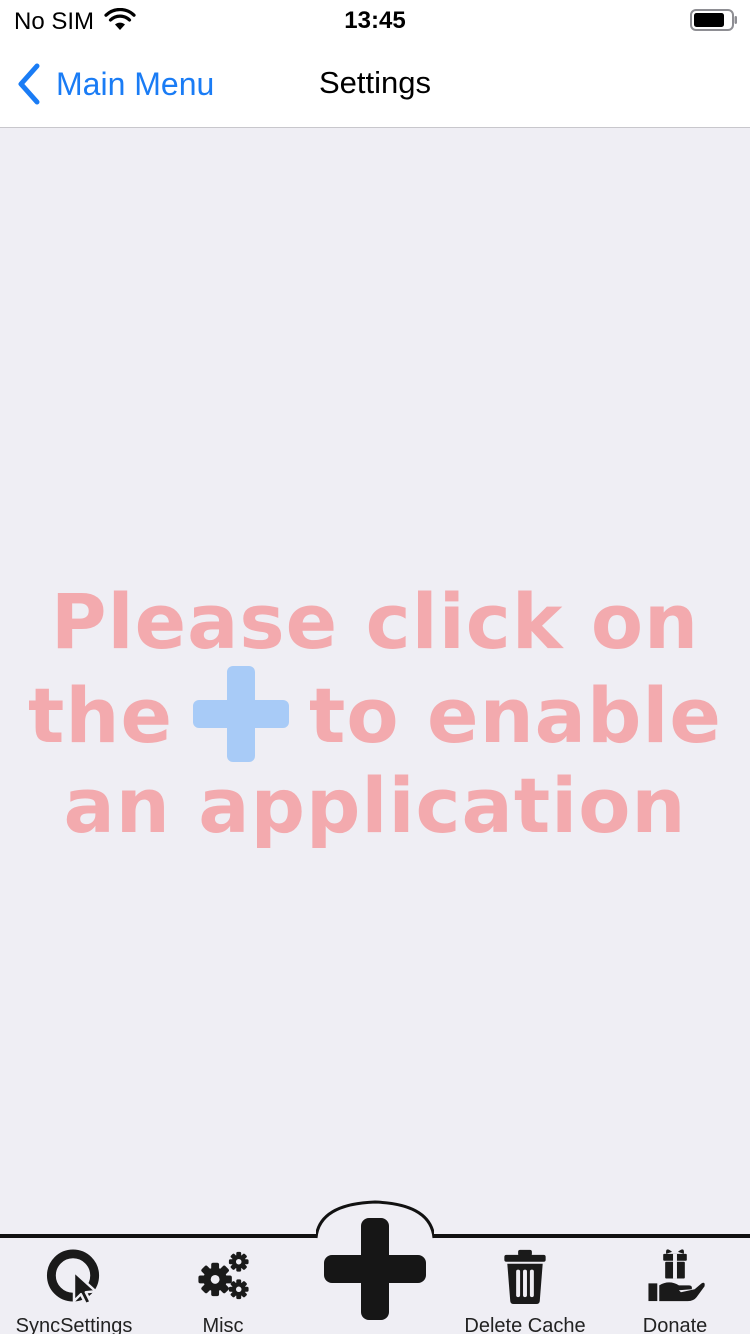  Describe the element at coordinates (375, 805) in the screenshot. I see `empty-state-line-3: an application` at that location.